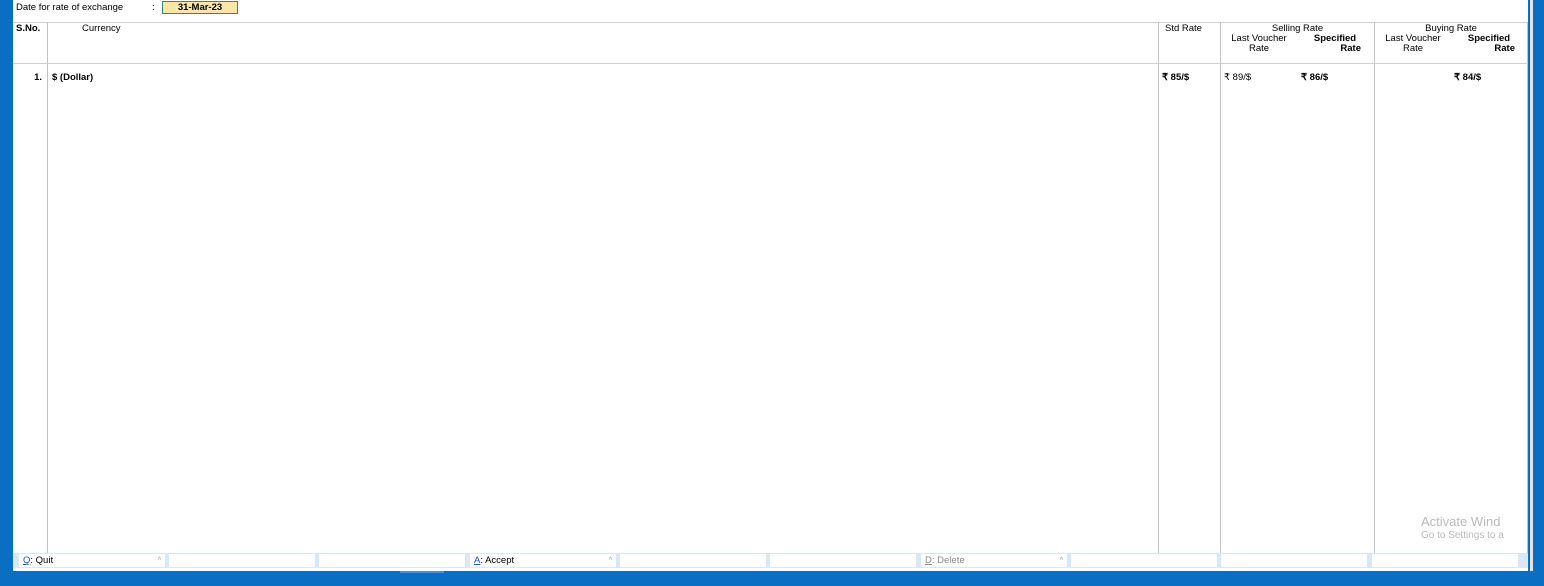 The height and width of the screenshot is (586, 1544). Describe the element at coordinates (1183, 28) in the screenshot. I see `header-std-rate: Std Rate` at that location.